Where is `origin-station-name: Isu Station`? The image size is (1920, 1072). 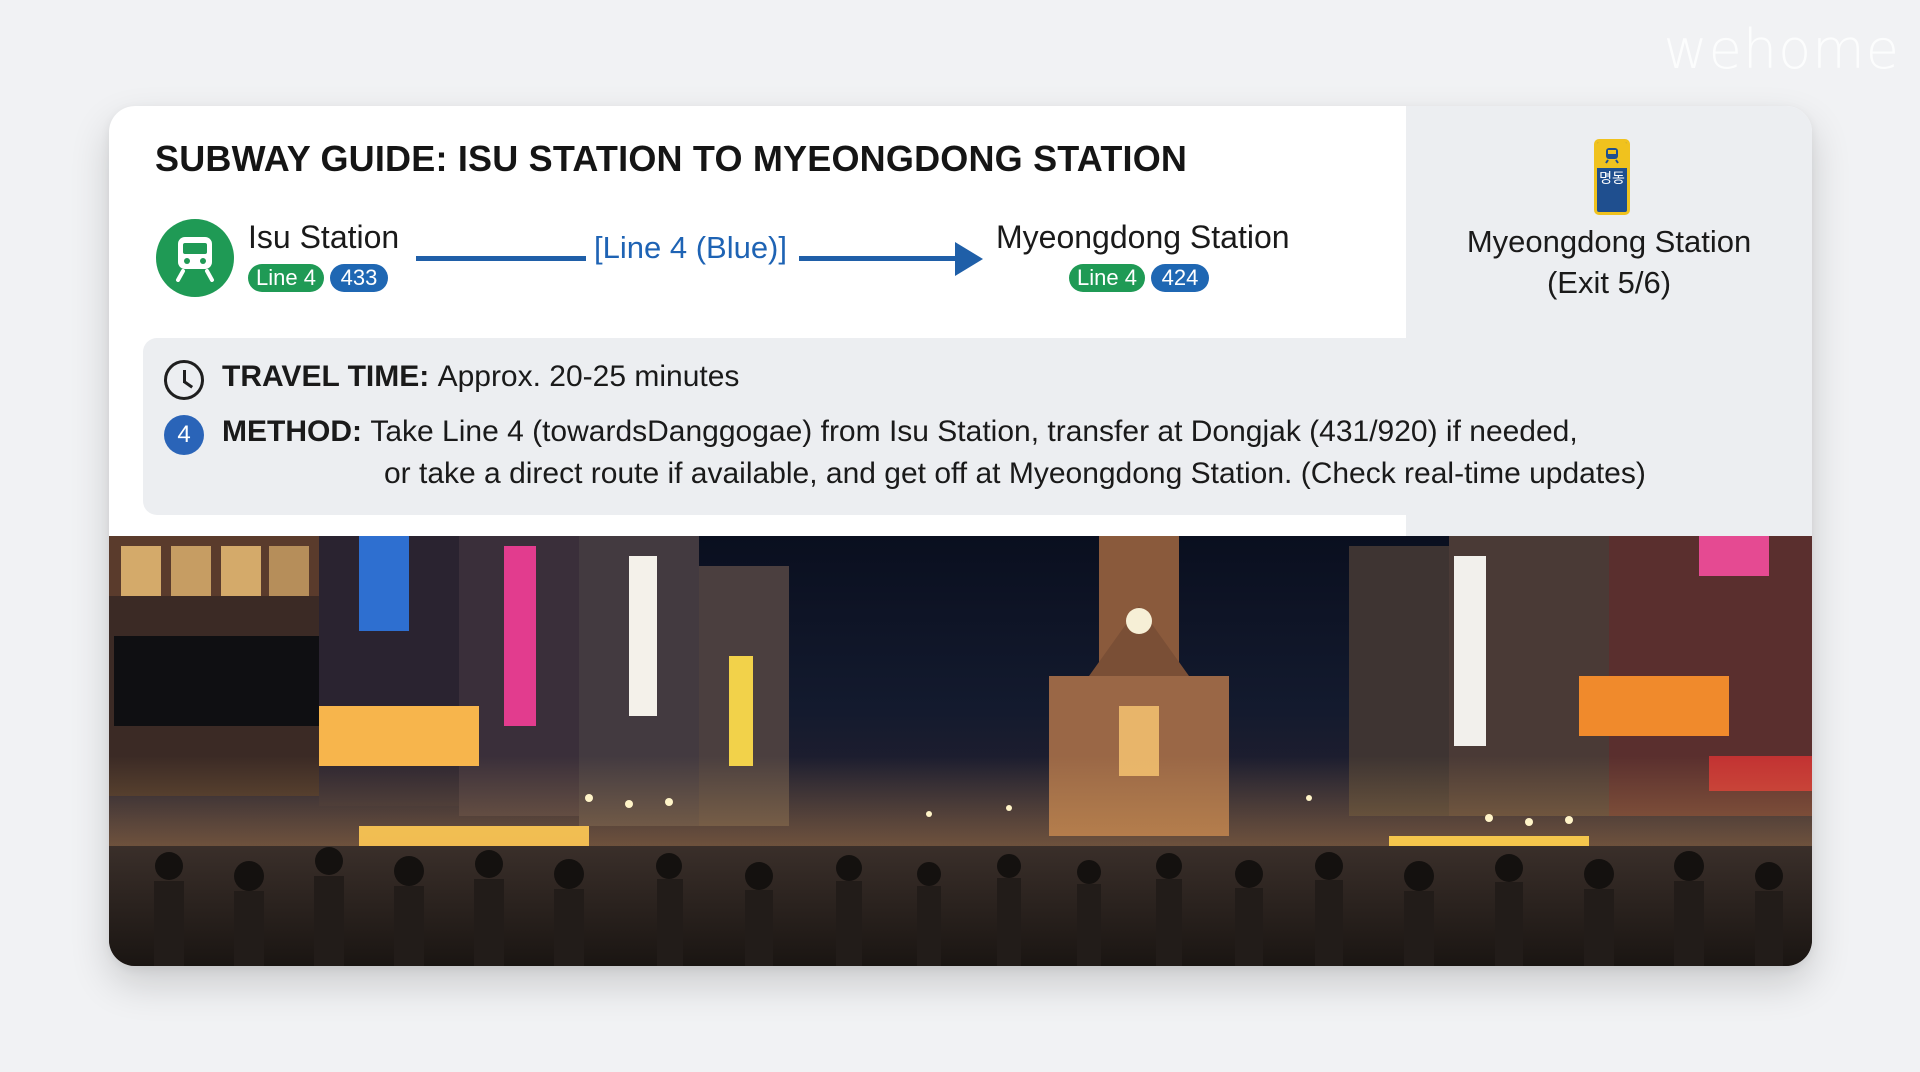
origin-station-name: Isu Station is located at coordinates (324, 237).